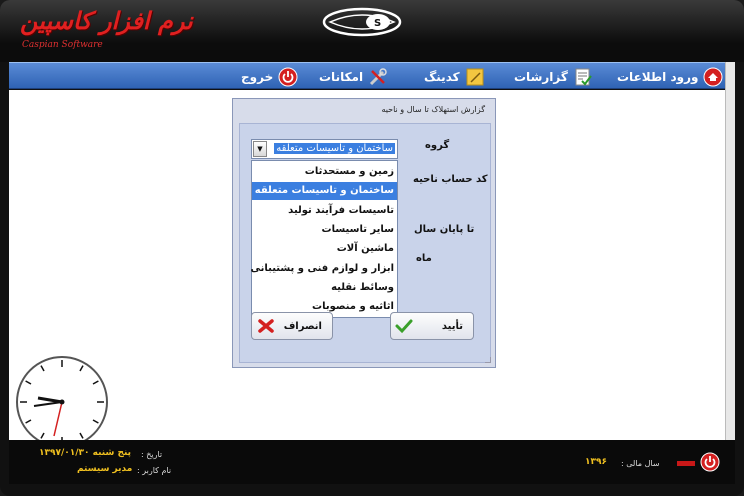 This screenshot has width=744, height=496. What do you see at coordinates (302, 326) in the screenshot?
I see `cancel-label: انصراف` at bounding box center [302, 326].